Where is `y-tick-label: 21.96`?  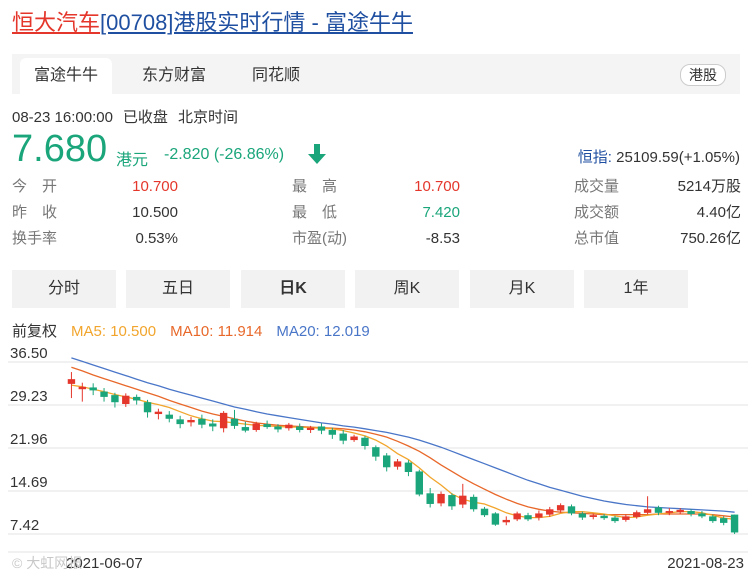
y-tick-label: 21.96 is located at coordinates (29, 439).